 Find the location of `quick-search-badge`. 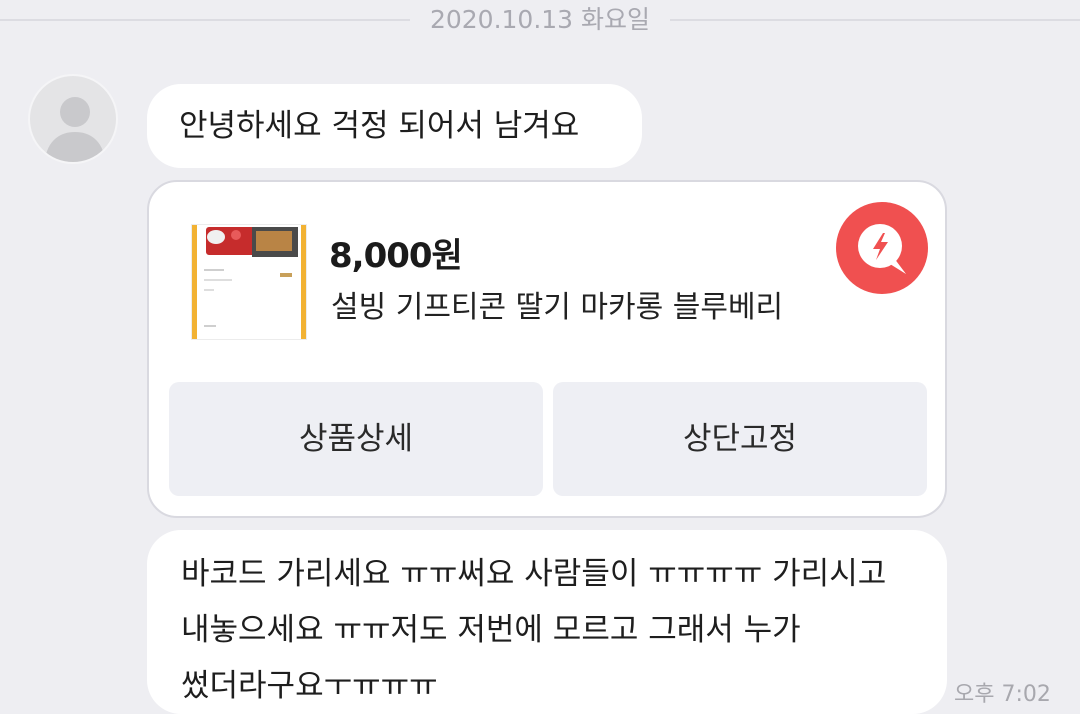

quick-search-badge is located at coordinates (882, 248).